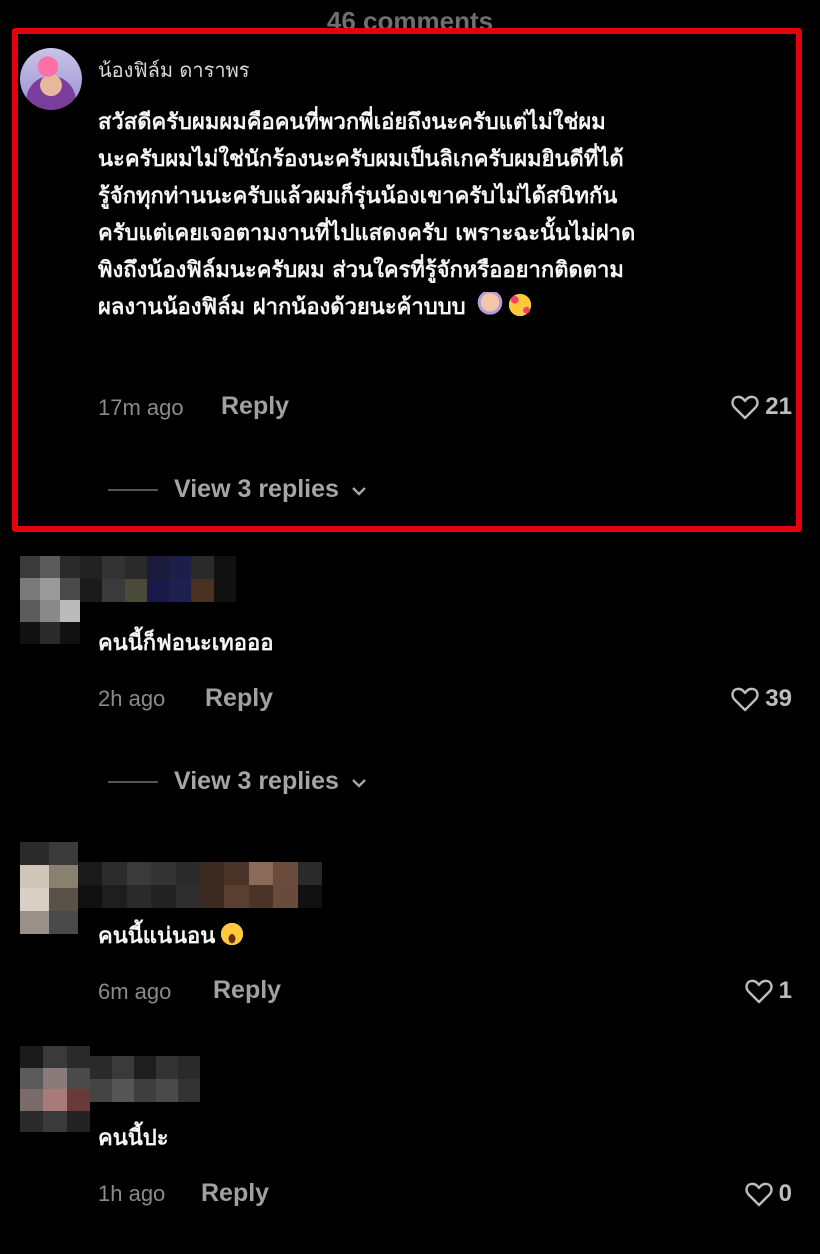 This screenshot has width=820, height=1254. What do you see at coordinates (761, 699) in the screenshot?
I see `like-button: 39` at bounding box center [761, 699].